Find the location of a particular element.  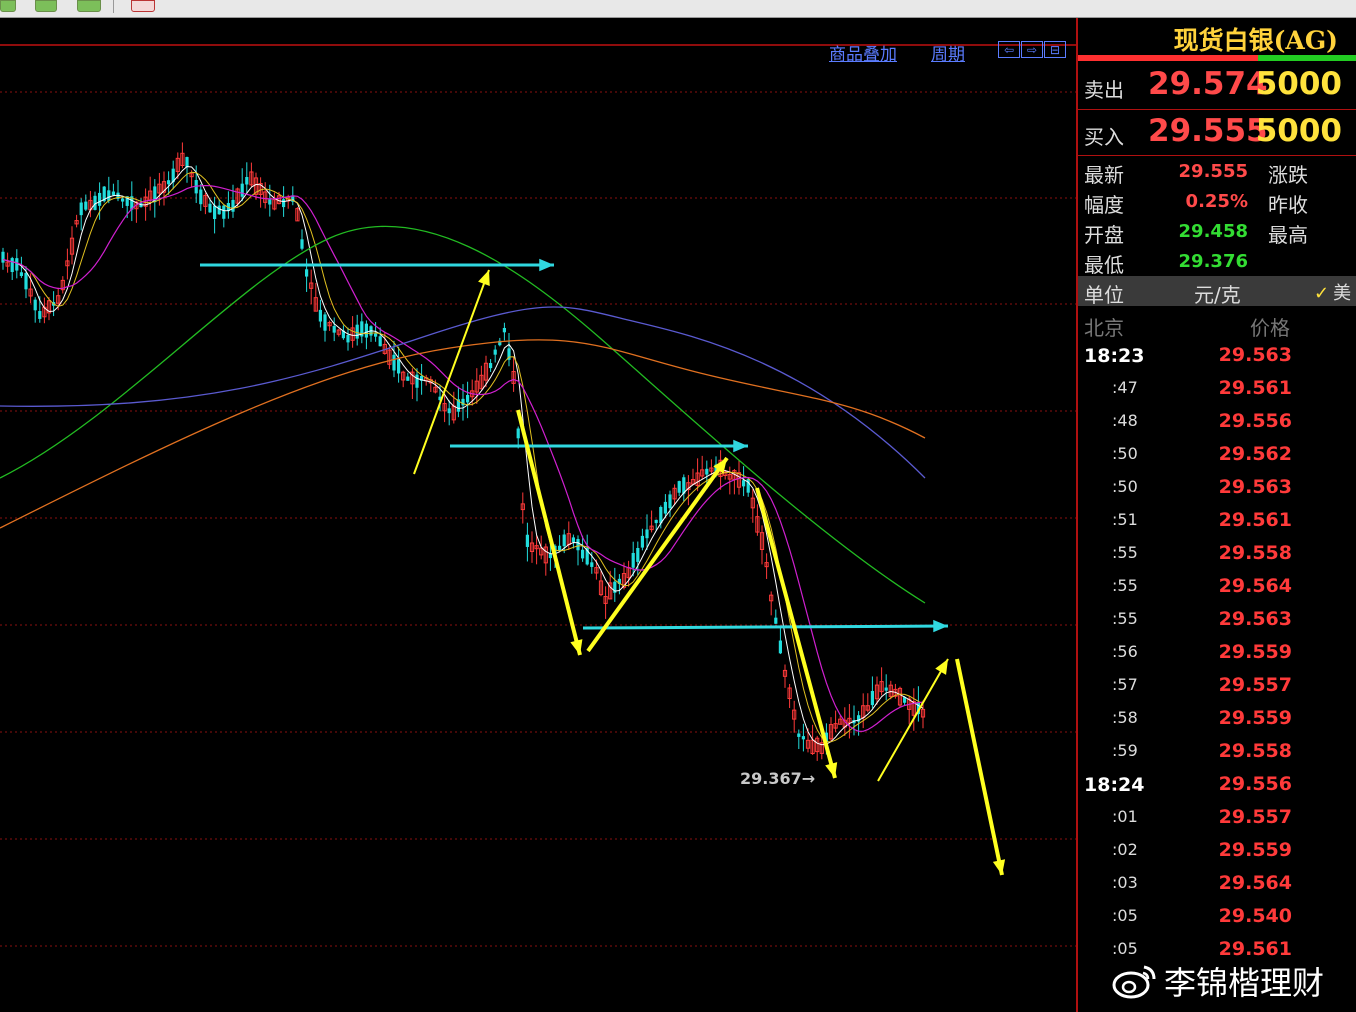

buy-label: 买入 is located at coordinates (1104, 137).